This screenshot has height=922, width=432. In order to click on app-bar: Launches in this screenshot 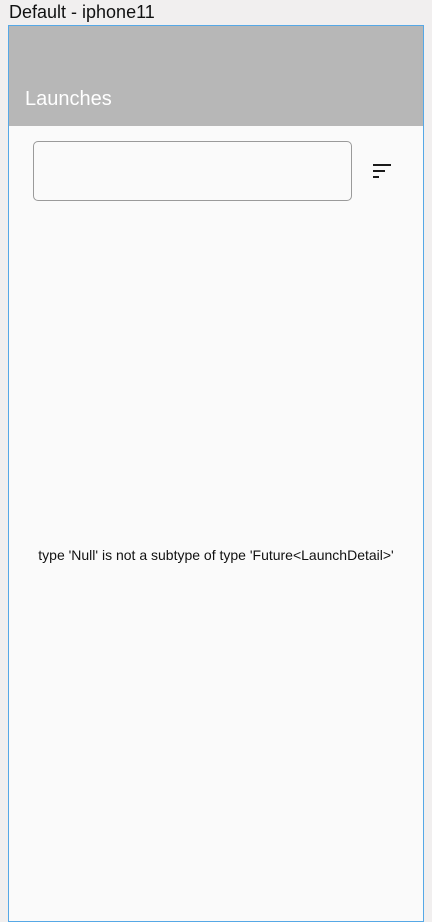, I will do `click(216, 76)`.